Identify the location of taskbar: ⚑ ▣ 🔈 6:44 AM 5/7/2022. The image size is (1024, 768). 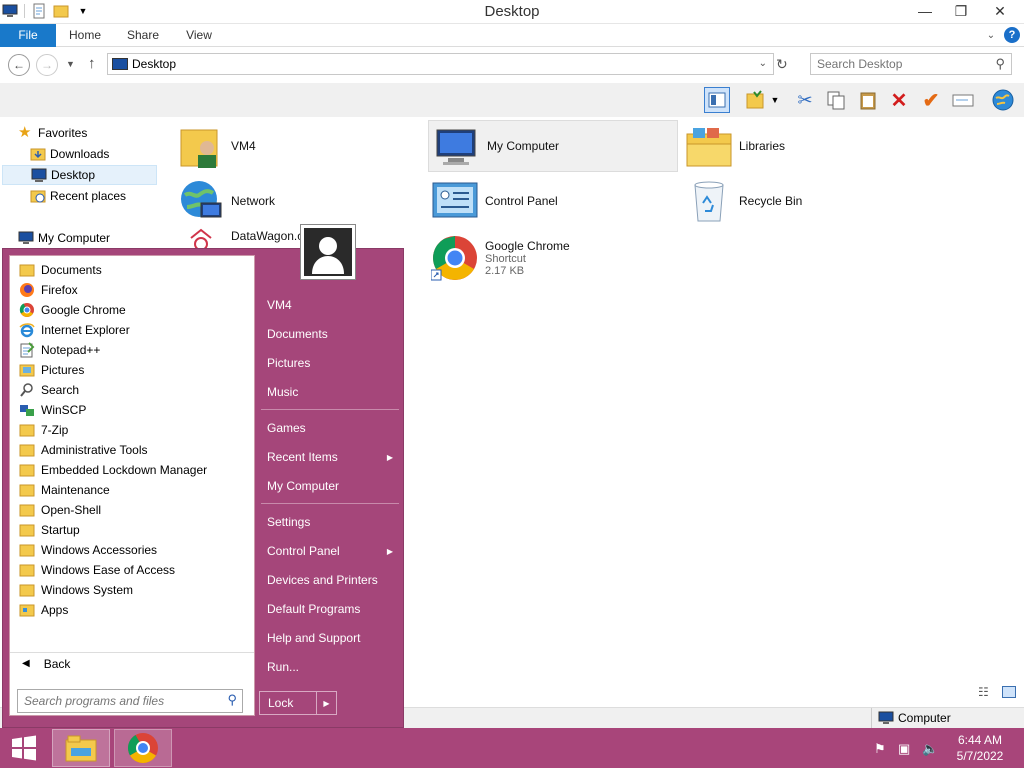
(512, 748).